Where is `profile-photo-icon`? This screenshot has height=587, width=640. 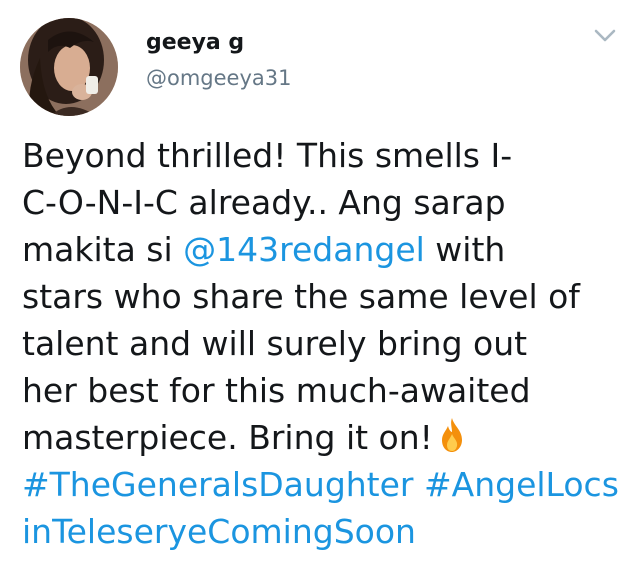
profile-photo-icon is located at coordinates (69, 67).